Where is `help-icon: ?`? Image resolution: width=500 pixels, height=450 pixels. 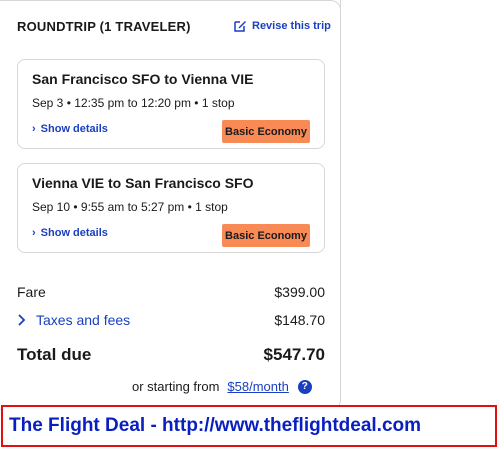 help-icon: ? is located at coordinates (304, 386).